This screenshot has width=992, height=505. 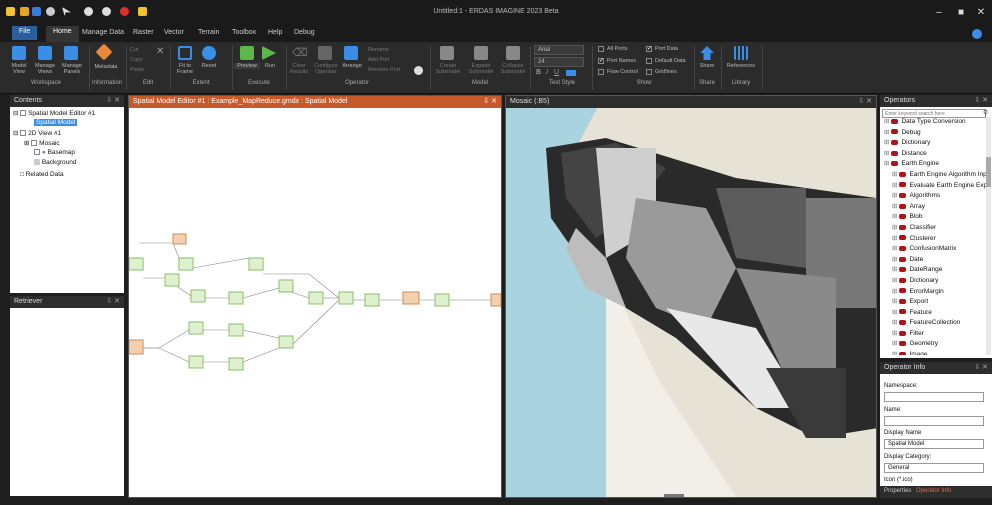 I want to click on operator-item: ⊞ Algorithms, so click(x=934, y=196).